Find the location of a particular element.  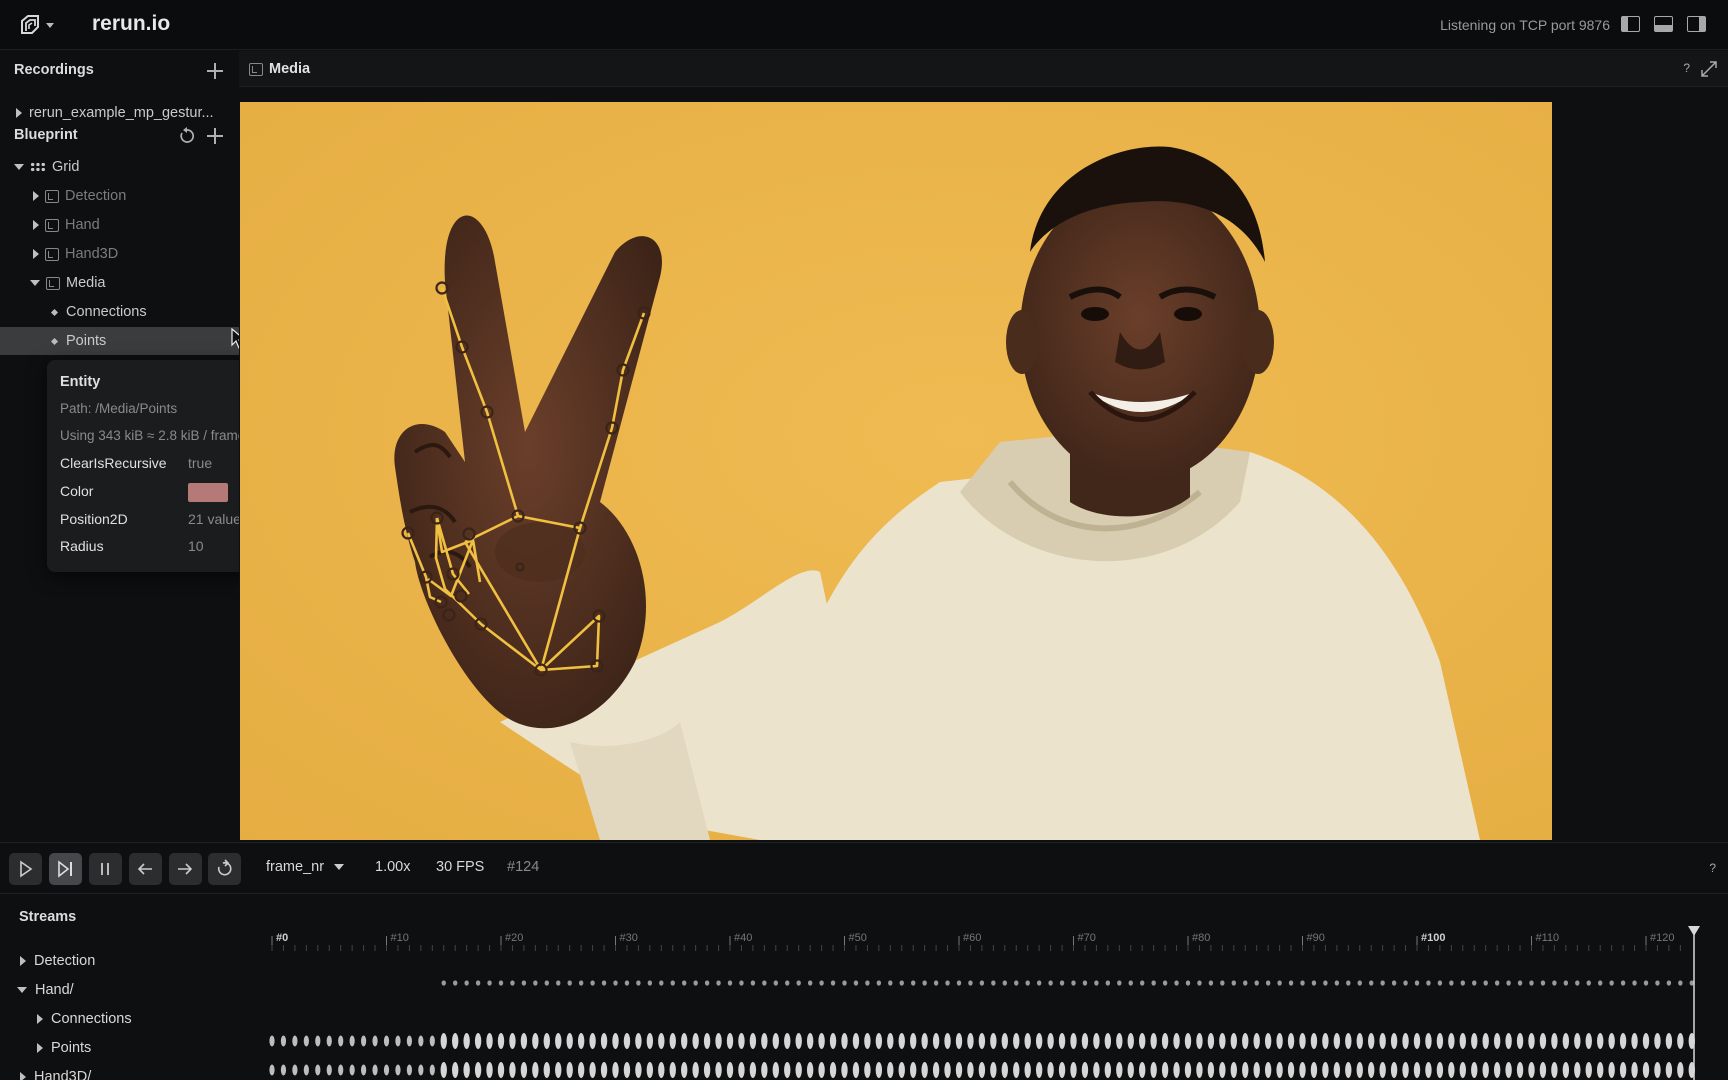

tree-item-media: Media is located at coordinates (119, 283).